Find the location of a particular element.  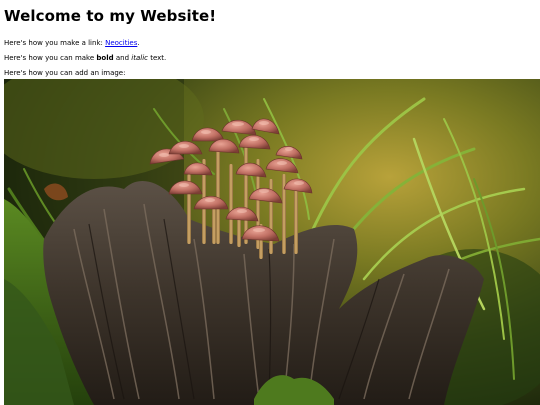

italic-text: italic is located at coordinates (139, 58).